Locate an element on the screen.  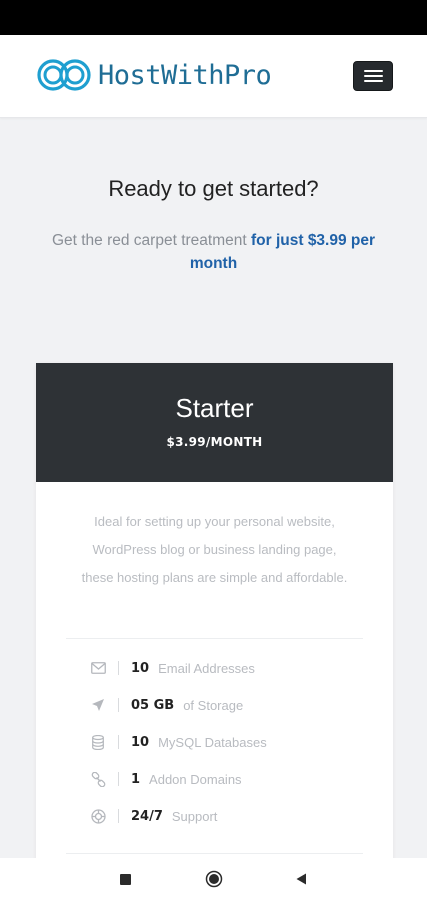
feature-label: of Storage is located at coordinates (213, 705).